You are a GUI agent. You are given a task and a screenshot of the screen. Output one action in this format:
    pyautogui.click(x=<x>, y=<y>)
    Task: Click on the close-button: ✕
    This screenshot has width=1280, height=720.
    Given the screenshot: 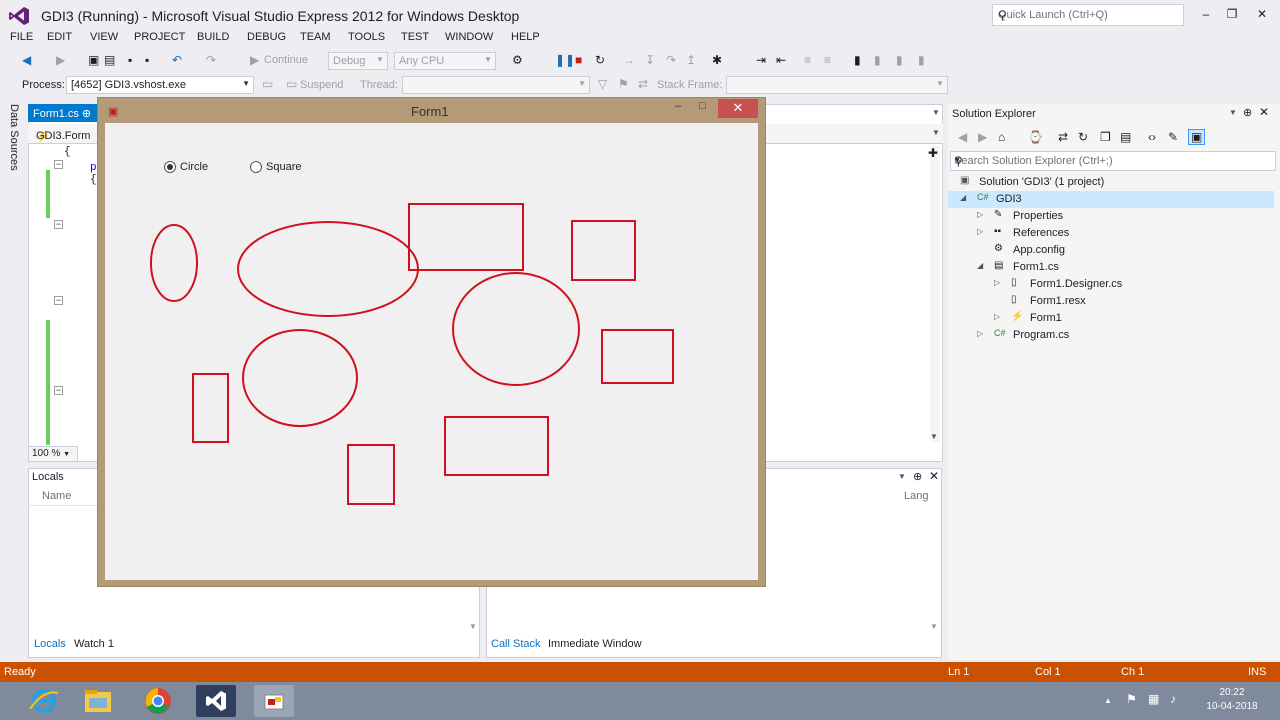 What is the action you would take?
    pyautogui.click(x=1262, y=14)
    